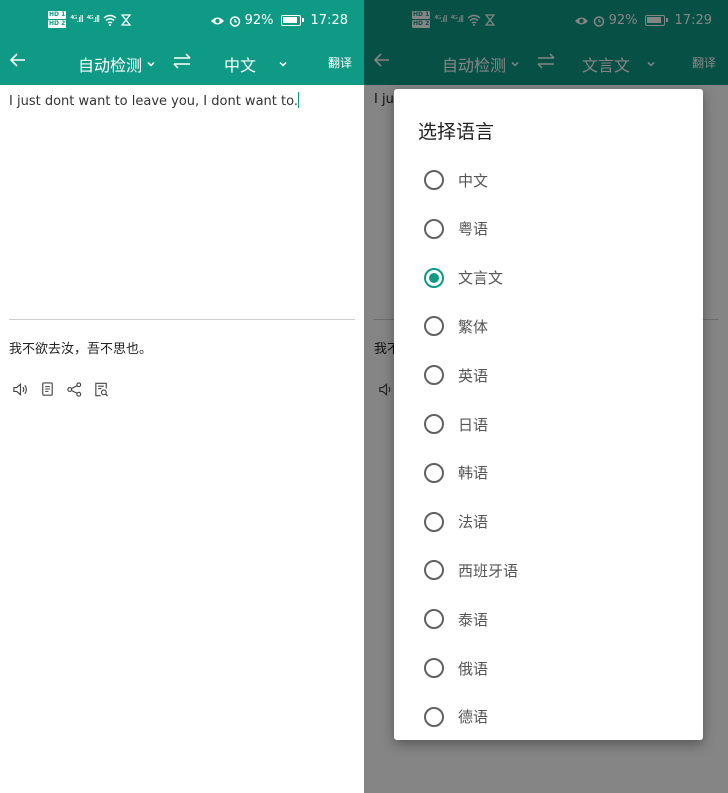 This screenshot has width=728, height=793. I want to click on target-language-selector: 中文, so click(256, 64).